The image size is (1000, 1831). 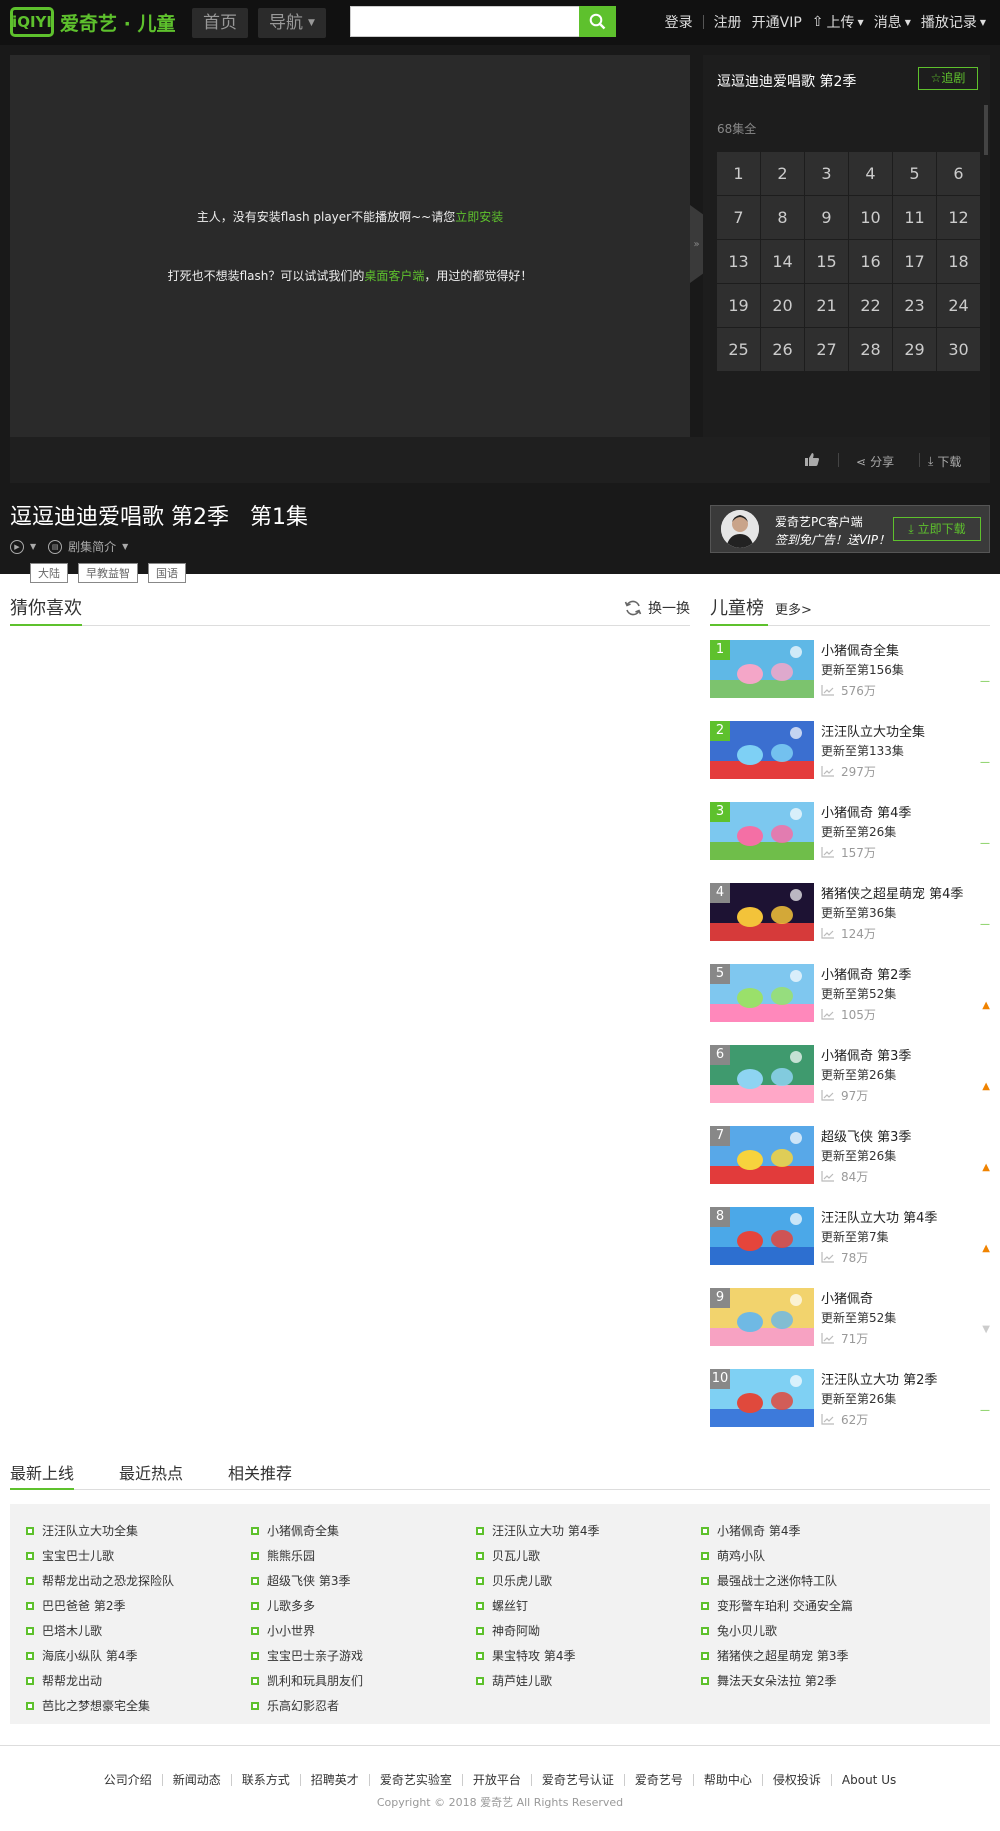 What do you see at coordinates (728, 22) in the screenshot?
I see `register-link: 注册` at bounding box center [728, 22].